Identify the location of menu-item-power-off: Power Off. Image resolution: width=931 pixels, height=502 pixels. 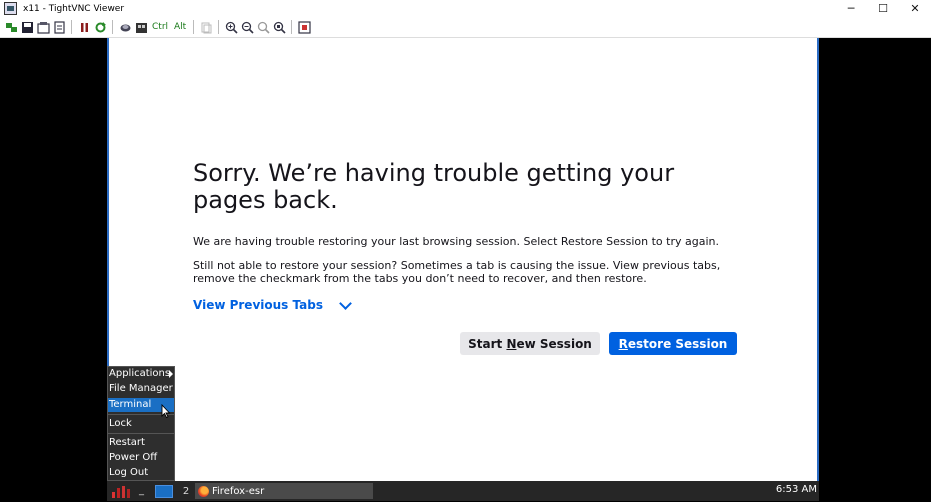
(141, 458).